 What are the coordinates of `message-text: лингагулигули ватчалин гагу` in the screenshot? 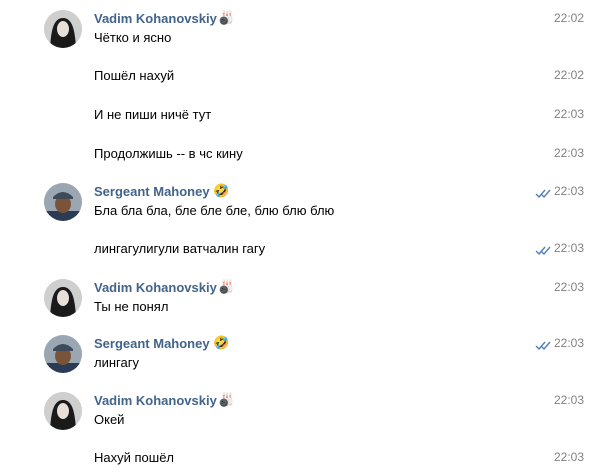 It's located at (180, 248).